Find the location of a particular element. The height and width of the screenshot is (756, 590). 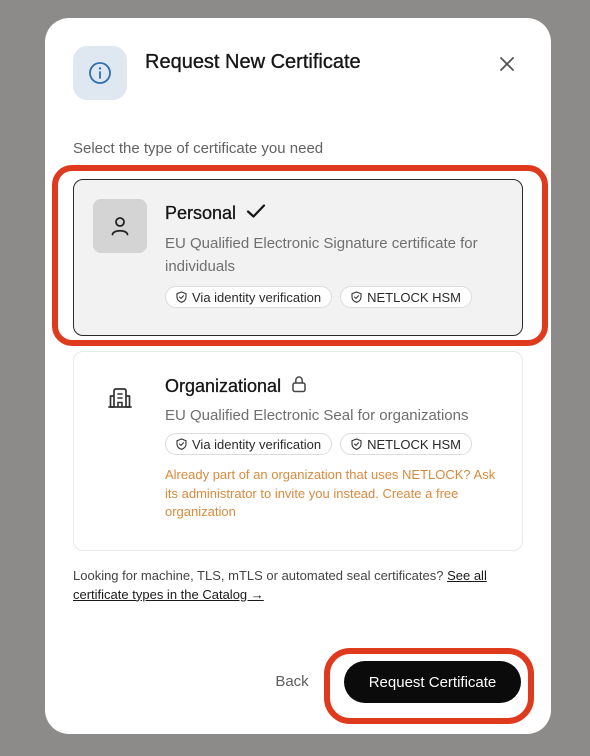

option-personal-chips: Via identity verification NETLOCK HSM is located at coordinates (319, 297).